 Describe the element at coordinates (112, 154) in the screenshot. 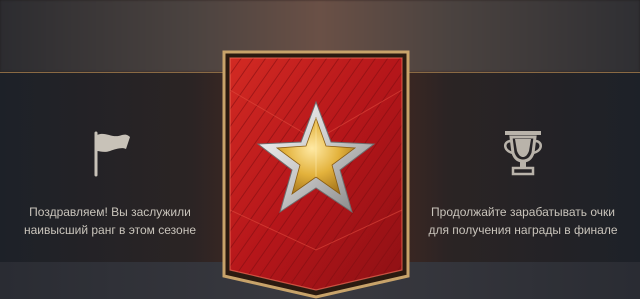

I see `flag-icon` at that location.